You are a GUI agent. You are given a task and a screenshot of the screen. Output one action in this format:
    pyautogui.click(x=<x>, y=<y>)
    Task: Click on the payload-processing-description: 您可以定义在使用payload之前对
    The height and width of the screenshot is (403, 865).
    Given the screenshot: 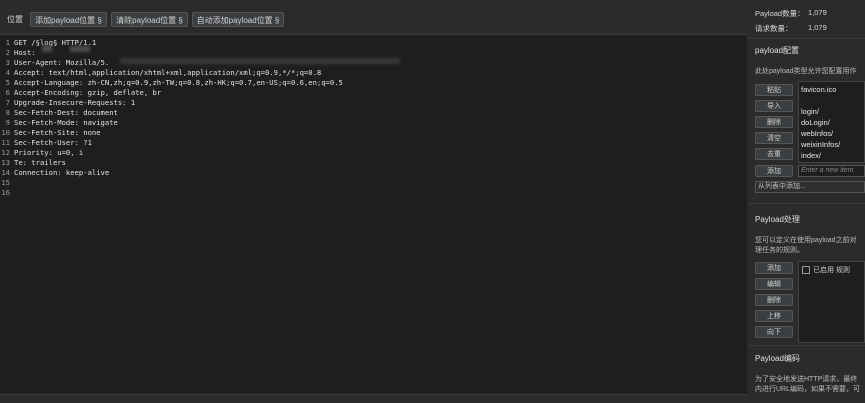 What is the action you would take?
    pyautogui.click(x=806, y=240)
    